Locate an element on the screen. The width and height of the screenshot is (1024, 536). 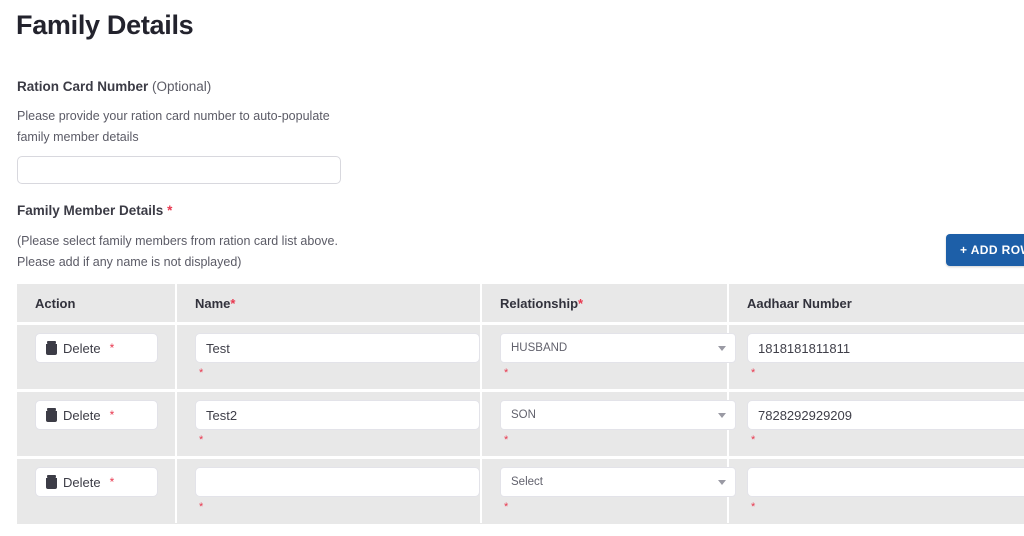
row-relationship-cell: HUSBAND * is located at coordinates (608, 356).